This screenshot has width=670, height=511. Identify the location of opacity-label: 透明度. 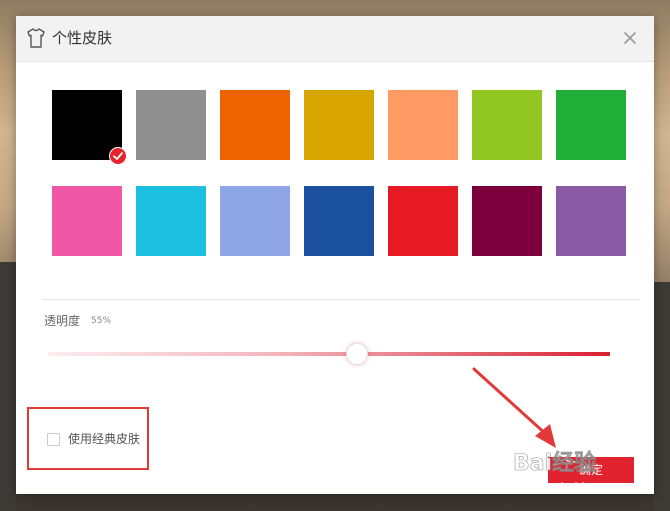
(62, 321).